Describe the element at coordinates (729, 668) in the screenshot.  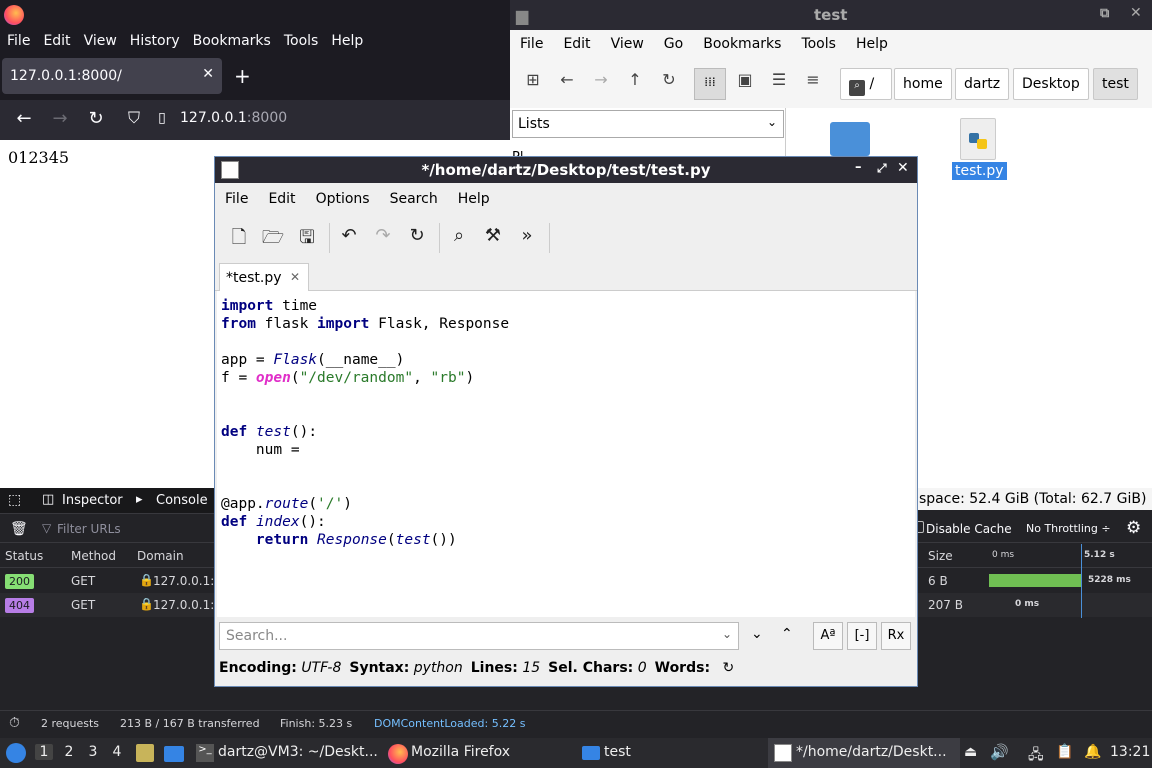
I see `refresh-words-icon: ↻` at that location.